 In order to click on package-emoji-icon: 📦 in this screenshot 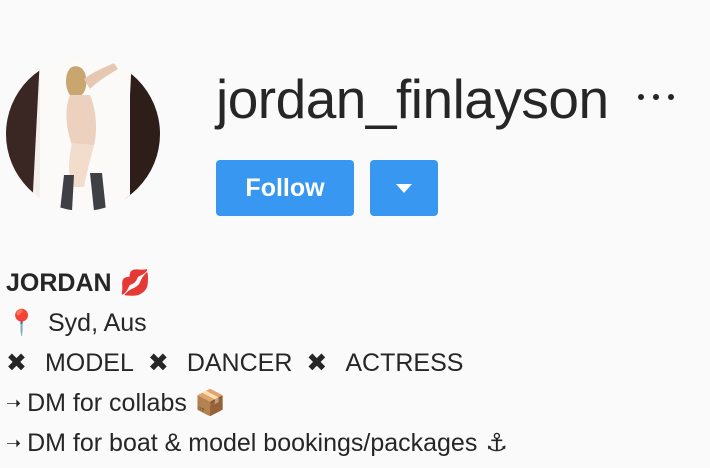, I will do `click(210, 403)`.